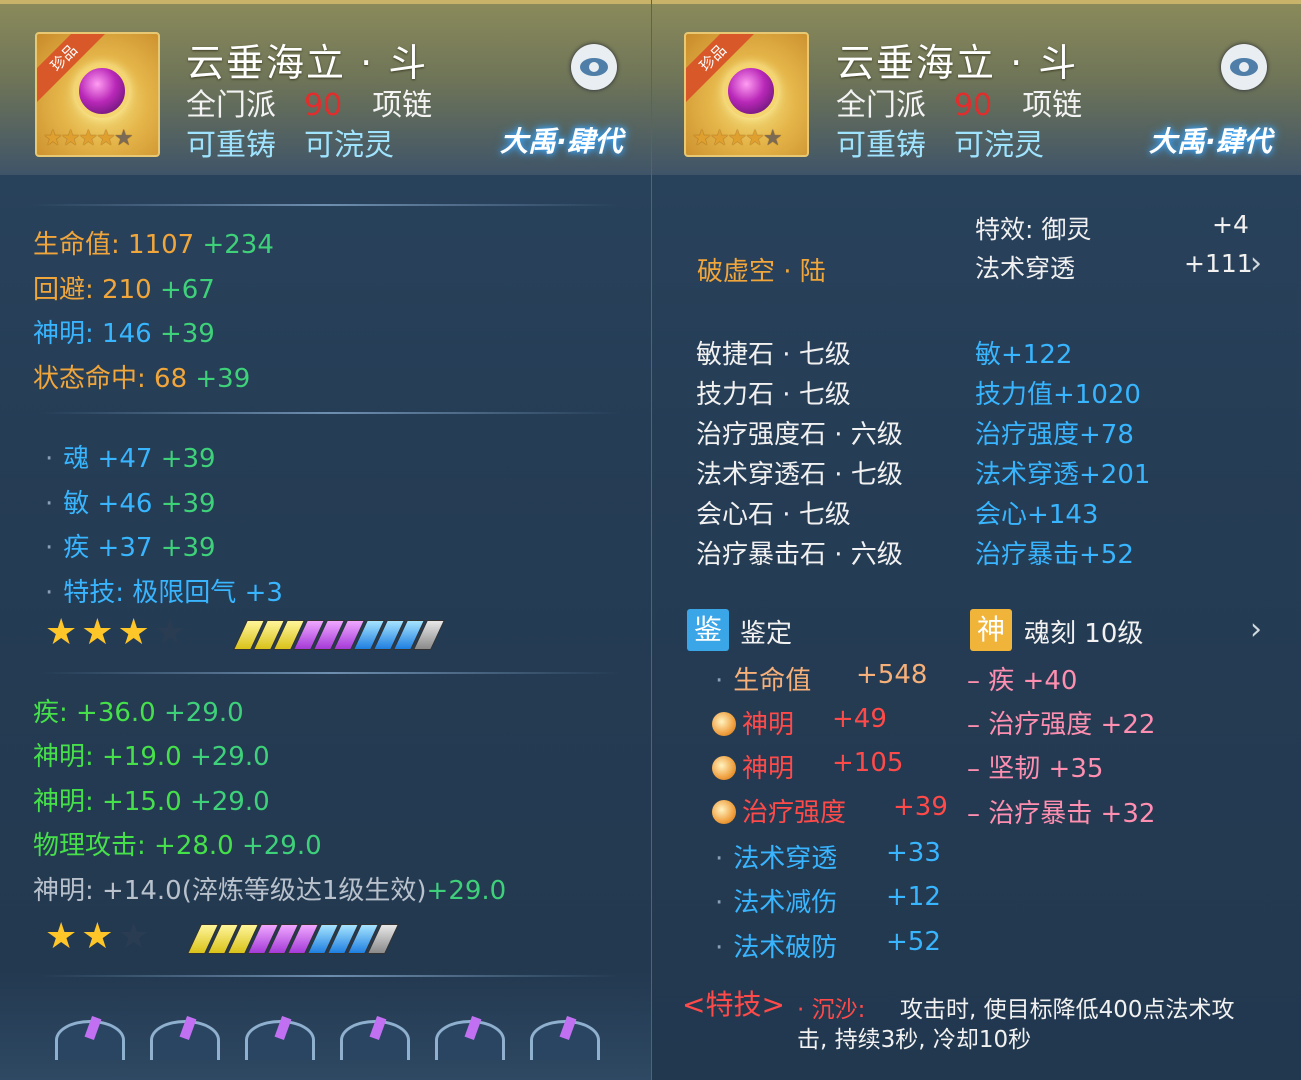  I want to click on appraise-value: +105, so click(868, 763).